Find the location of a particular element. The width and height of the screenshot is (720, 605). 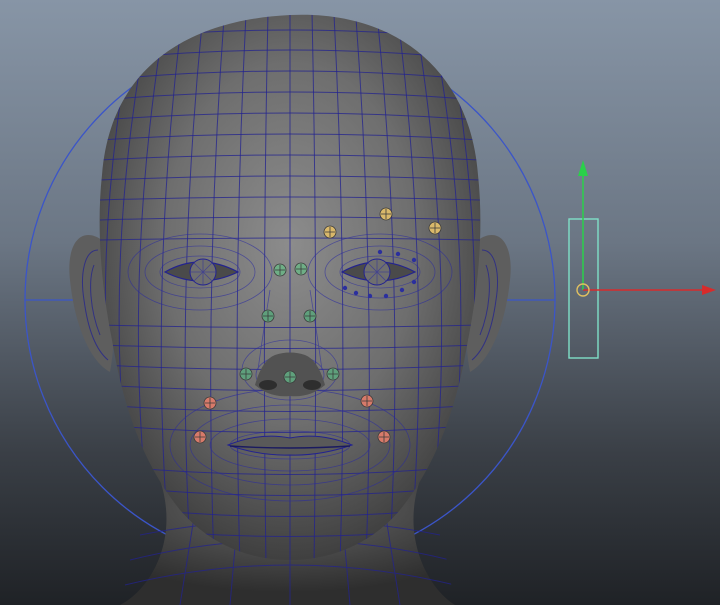

locator-cheek-left-nose is located at coordinates (246, 374).